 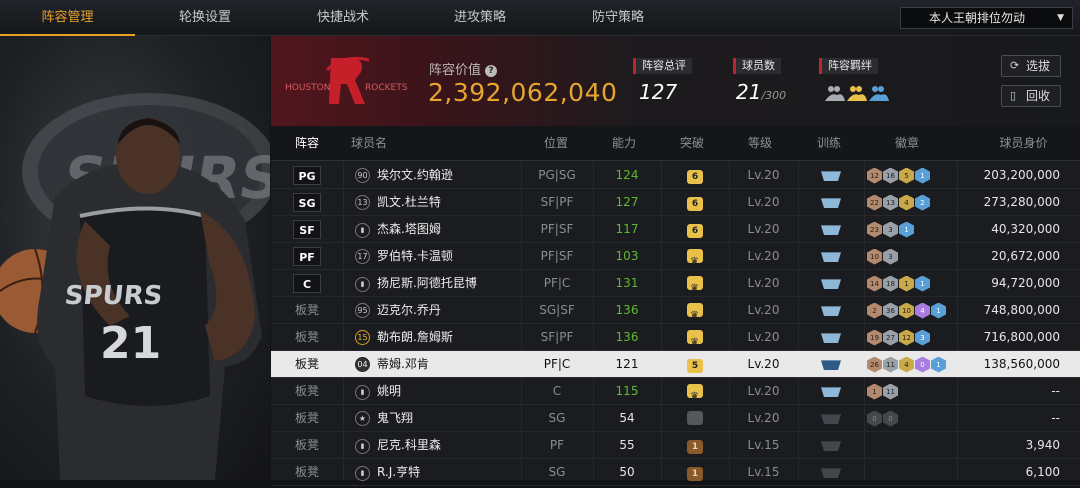 I want to click on table-row: SF ▮ 杰森.塔图姆 PF|SF 117 6 Lv.20 23 3 1 40,320,000, so click(x=675, y=229).